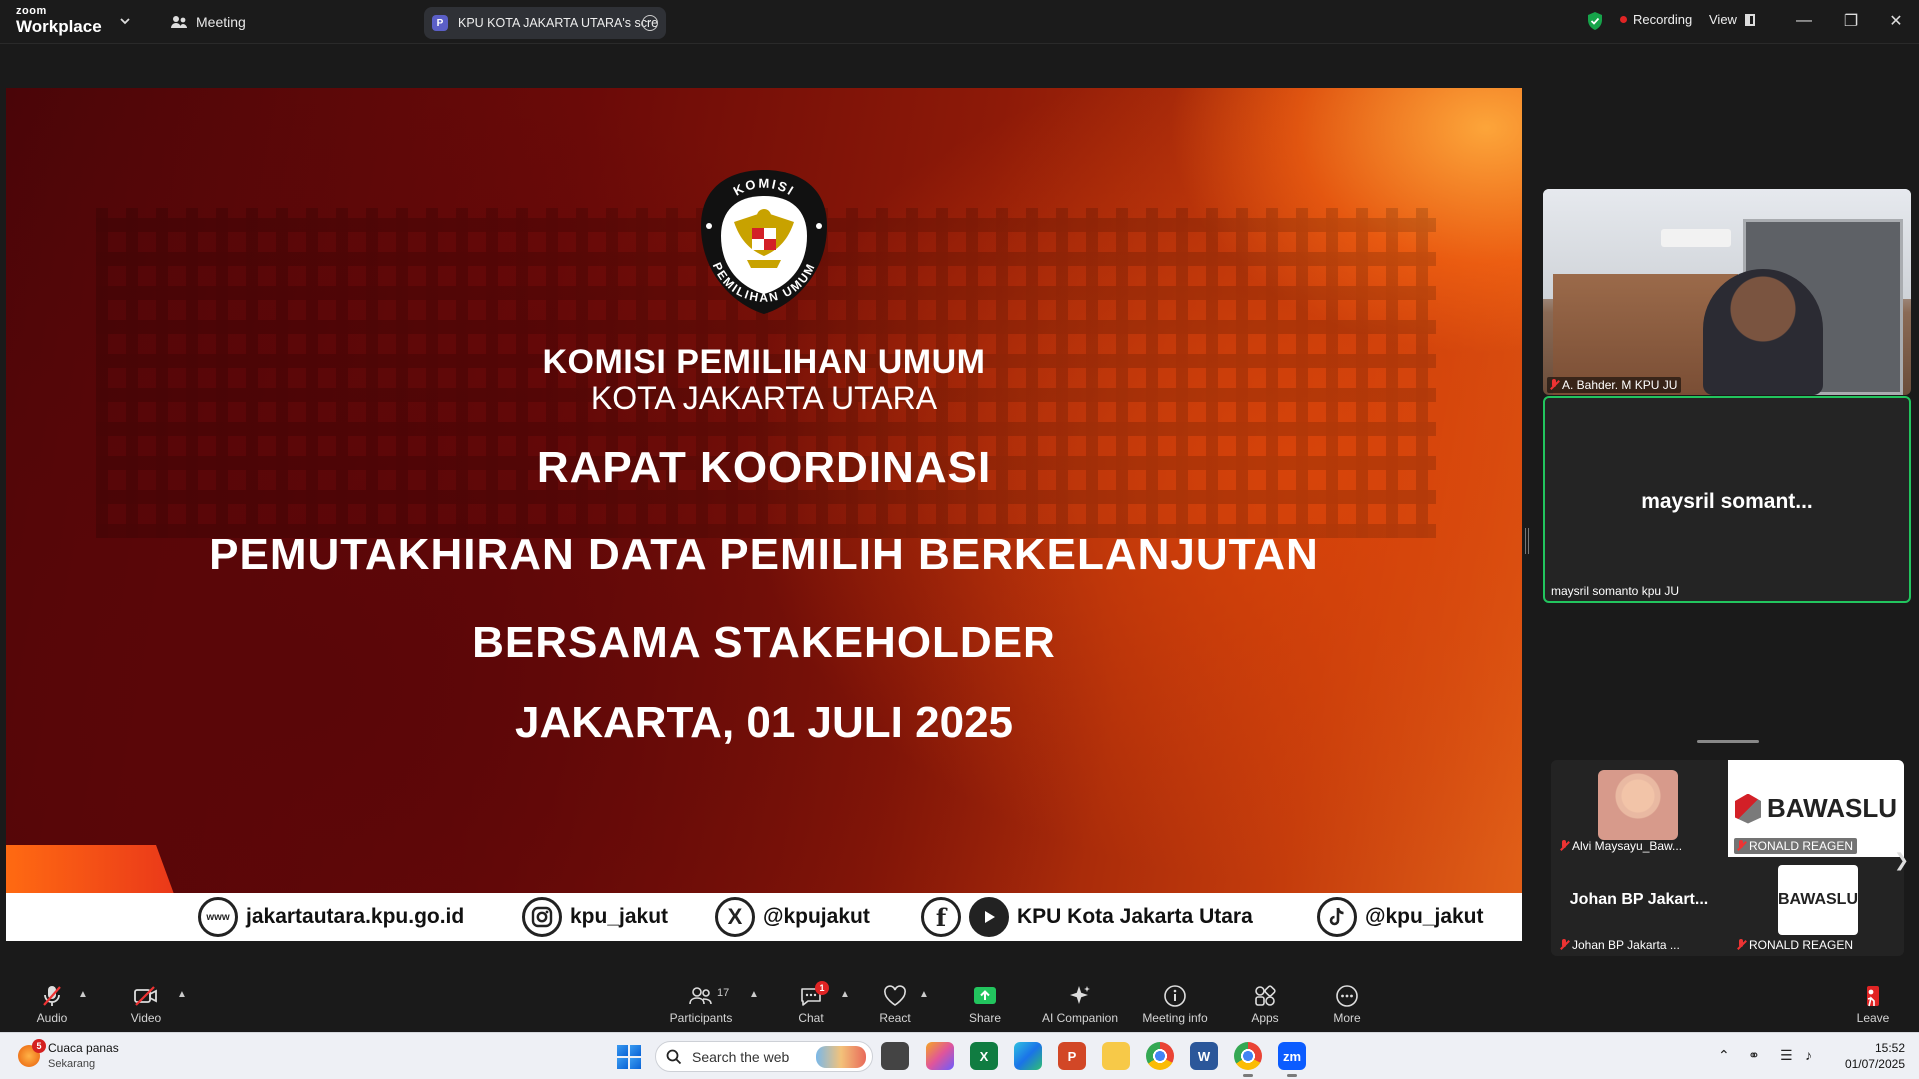 This screenshot has width=1919, height=1079. I want to click on slide-heading-1: RAPAT KOORDINASI, so click(764, 467).